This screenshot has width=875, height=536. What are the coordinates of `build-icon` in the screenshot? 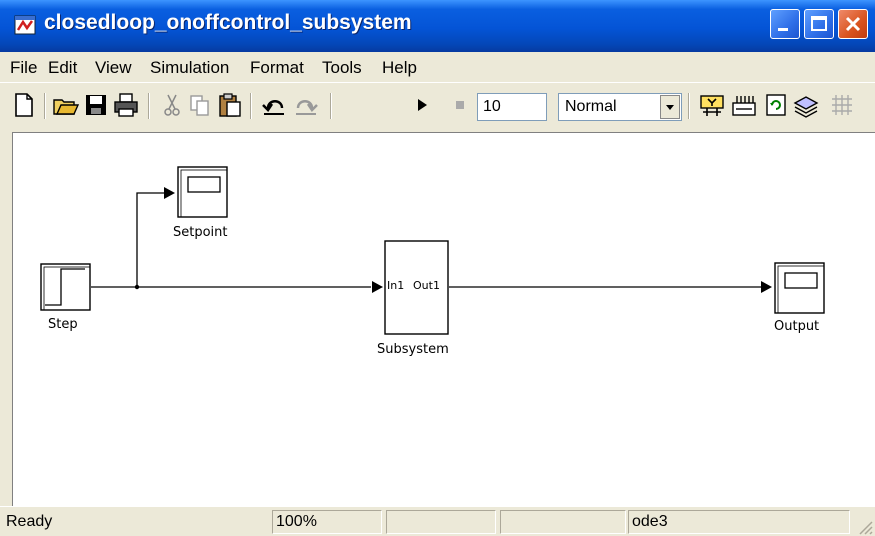 It's located at (712, 105).